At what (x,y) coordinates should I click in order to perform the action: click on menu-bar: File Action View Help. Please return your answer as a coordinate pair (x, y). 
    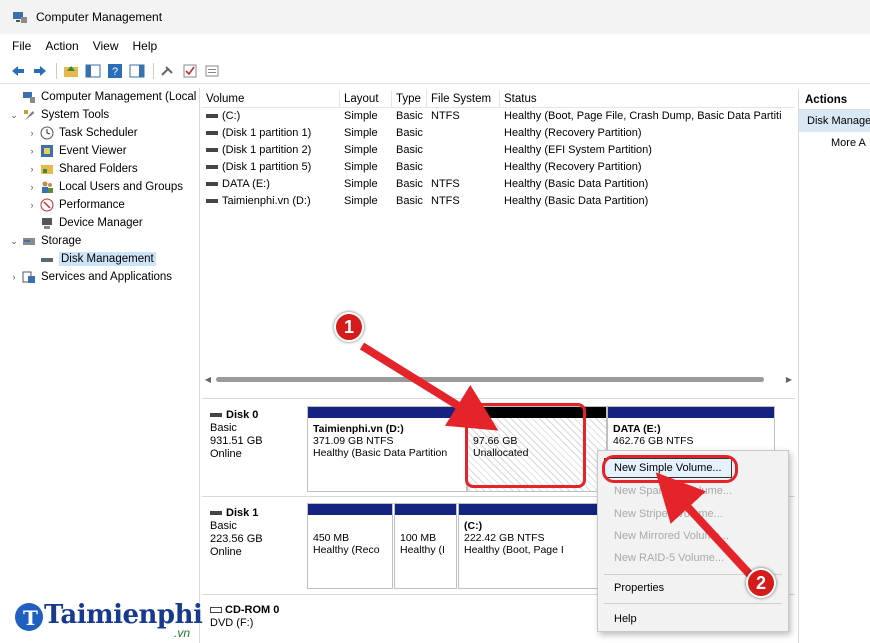
    Looking at the image, I should click on (435, 46).